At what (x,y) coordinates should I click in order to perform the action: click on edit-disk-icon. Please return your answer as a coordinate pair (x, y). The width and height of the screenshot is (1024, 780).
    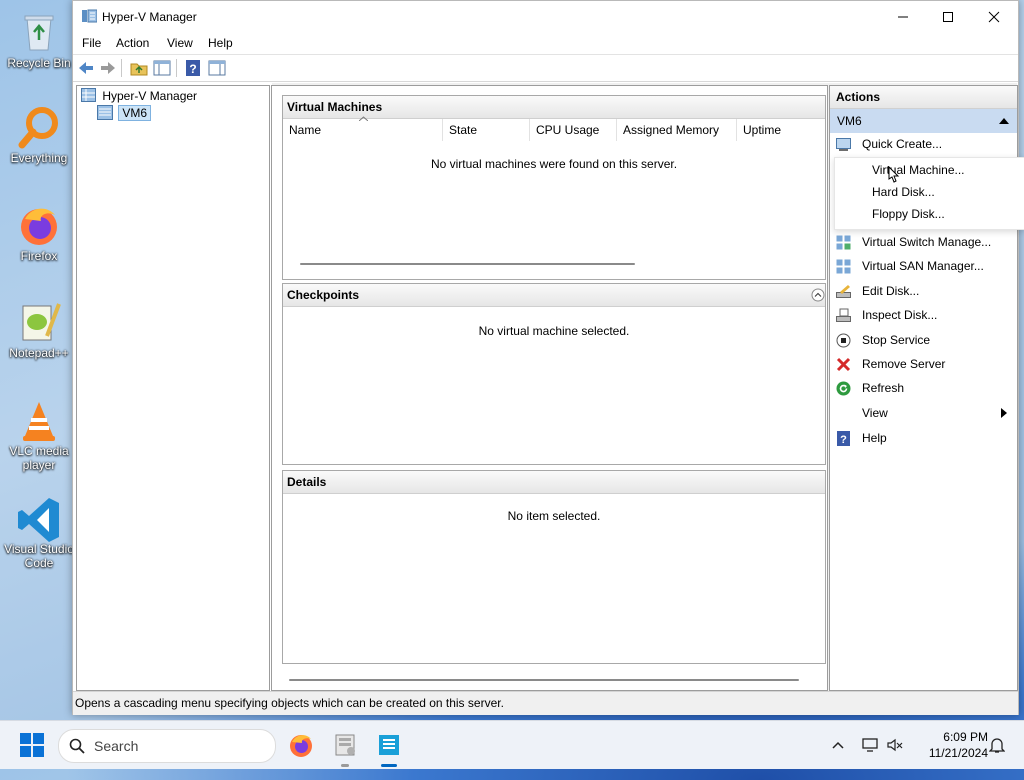
    Looking at the image, I should click on (843, 291).